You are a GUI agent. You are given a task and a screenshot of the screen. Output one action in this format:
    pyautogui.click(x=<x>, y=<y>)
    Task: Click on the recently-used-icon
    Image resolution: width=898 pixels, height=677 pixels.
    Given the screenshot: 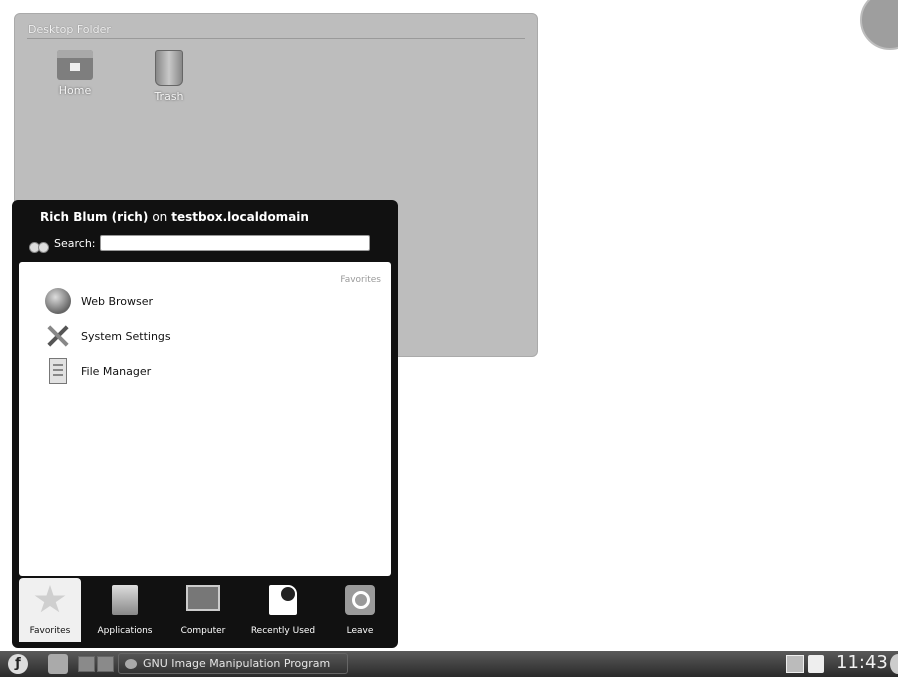 What is the action you would take?
    pyautogui.click(x=283, y=600)
    